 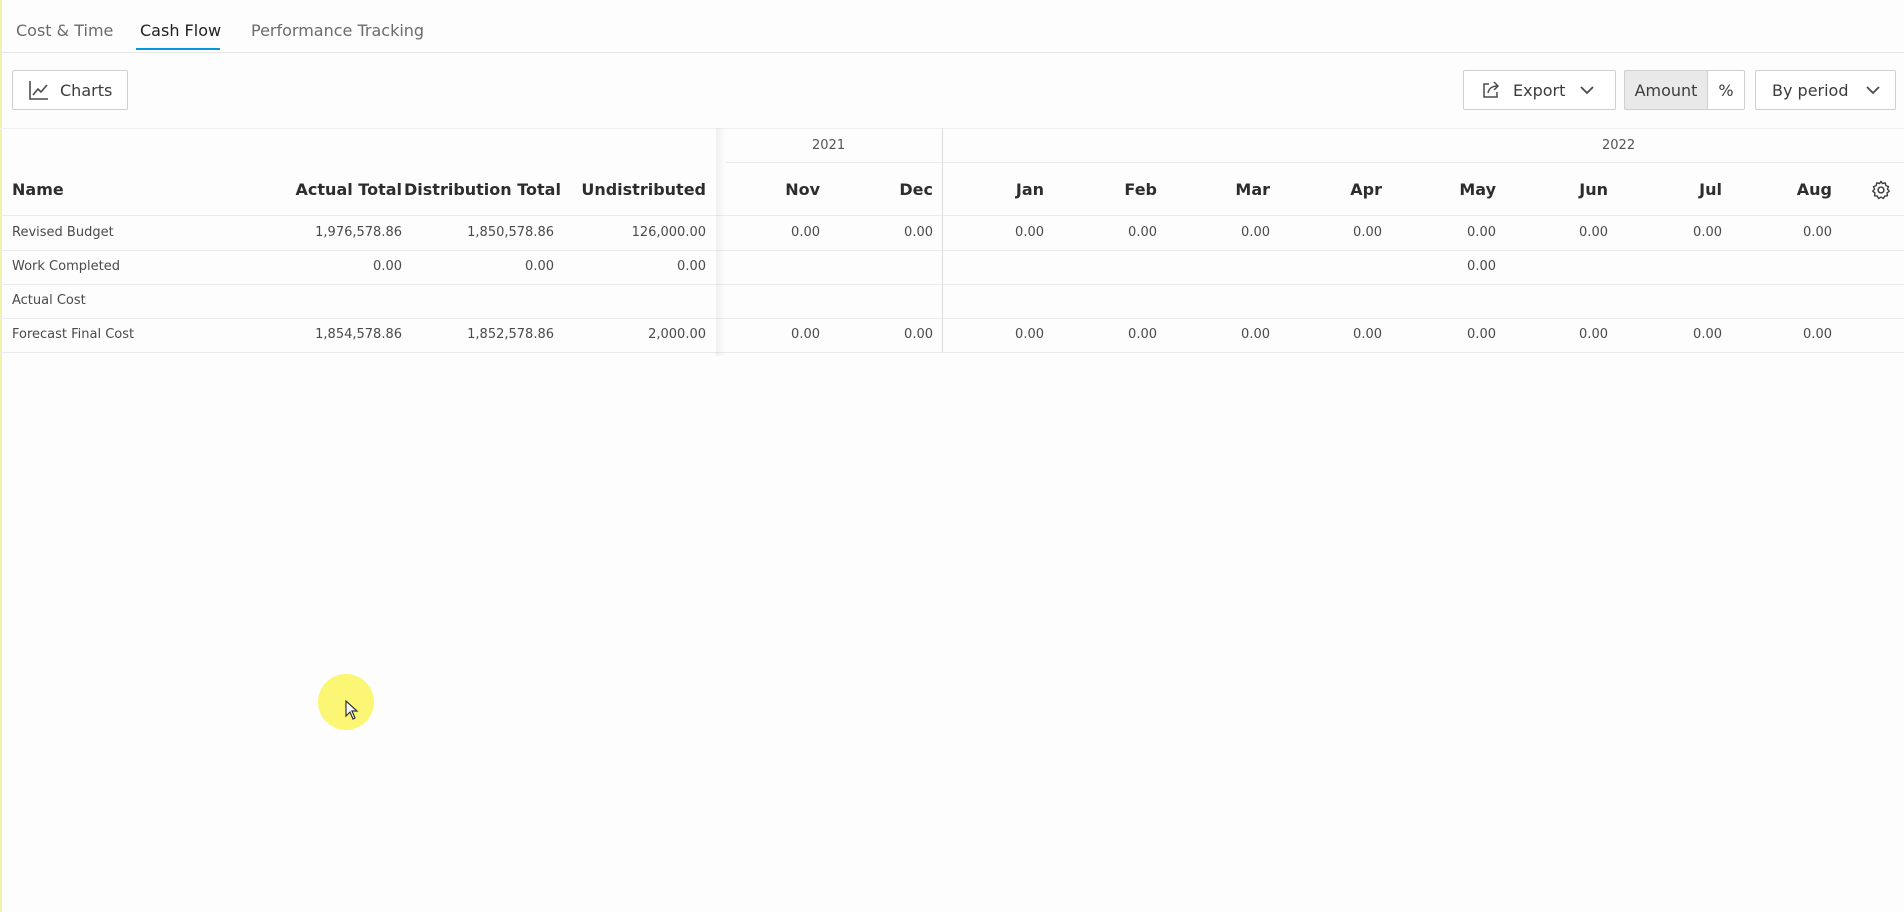 I want to click on col-header-month: Jul, so click(x=1682, y=189).